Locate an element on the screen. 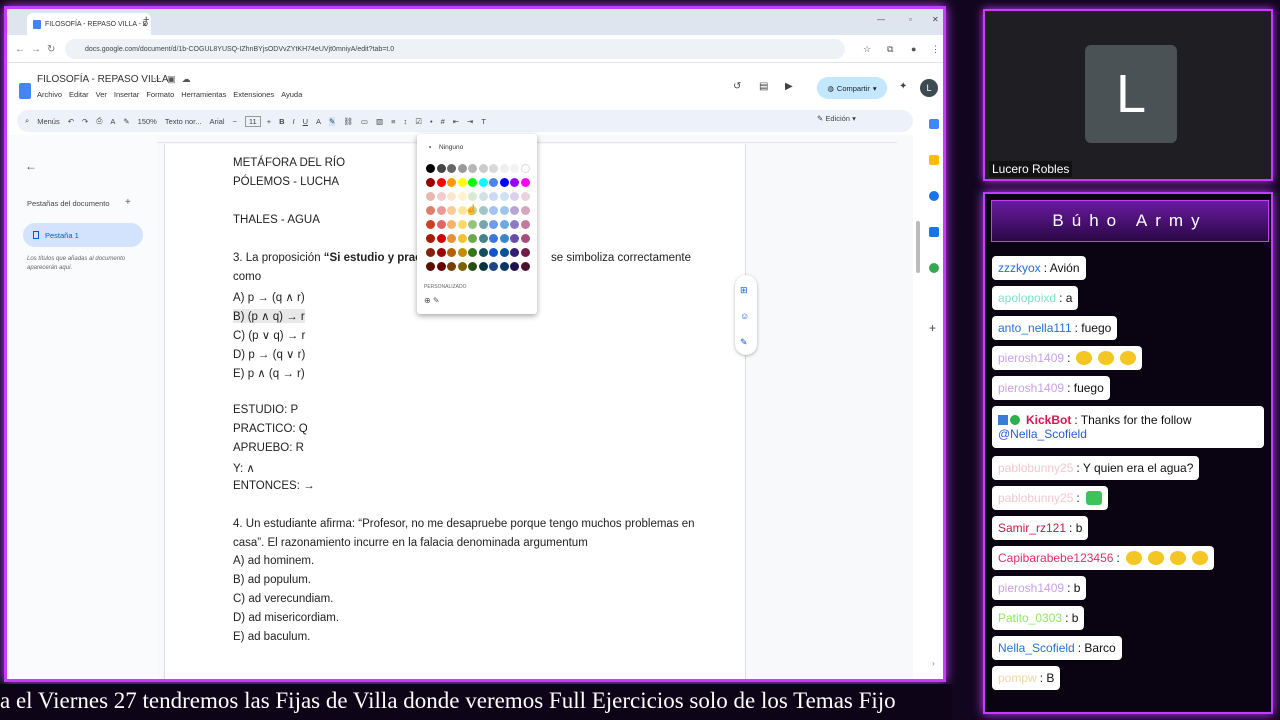 This screenshot has height=720, width=1280. text-color-icon: A is located at coordinates (318, 121).